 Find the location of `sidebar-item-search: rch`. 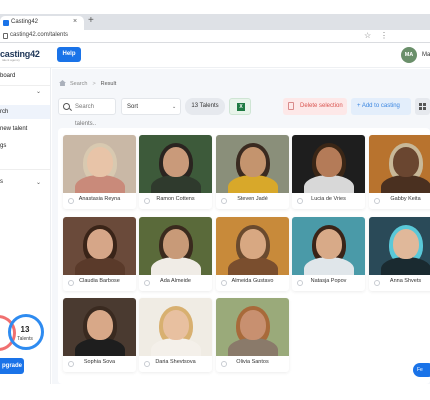

sidebar-item-search: rch is located at coordinates (4, 112).